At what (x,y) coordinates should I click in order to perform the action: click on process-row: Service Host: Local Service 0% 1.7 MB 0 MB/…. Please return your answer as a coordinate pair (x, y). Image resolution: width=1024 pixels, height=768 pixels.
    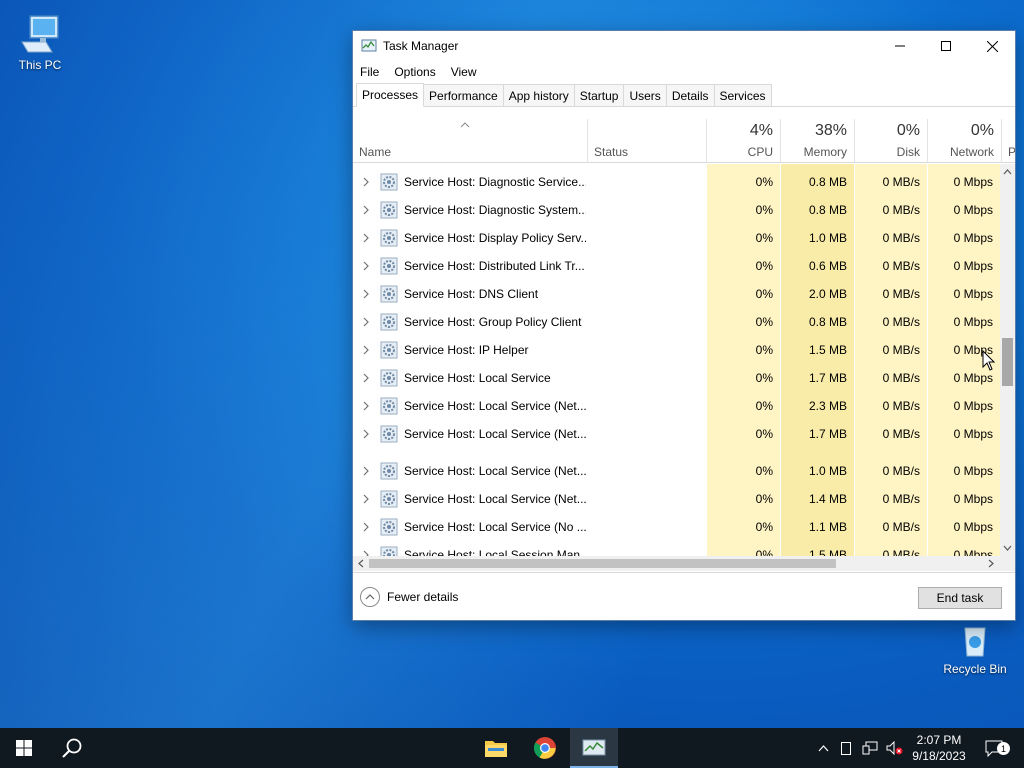
    Looking at the image, I should click on (684, 378).